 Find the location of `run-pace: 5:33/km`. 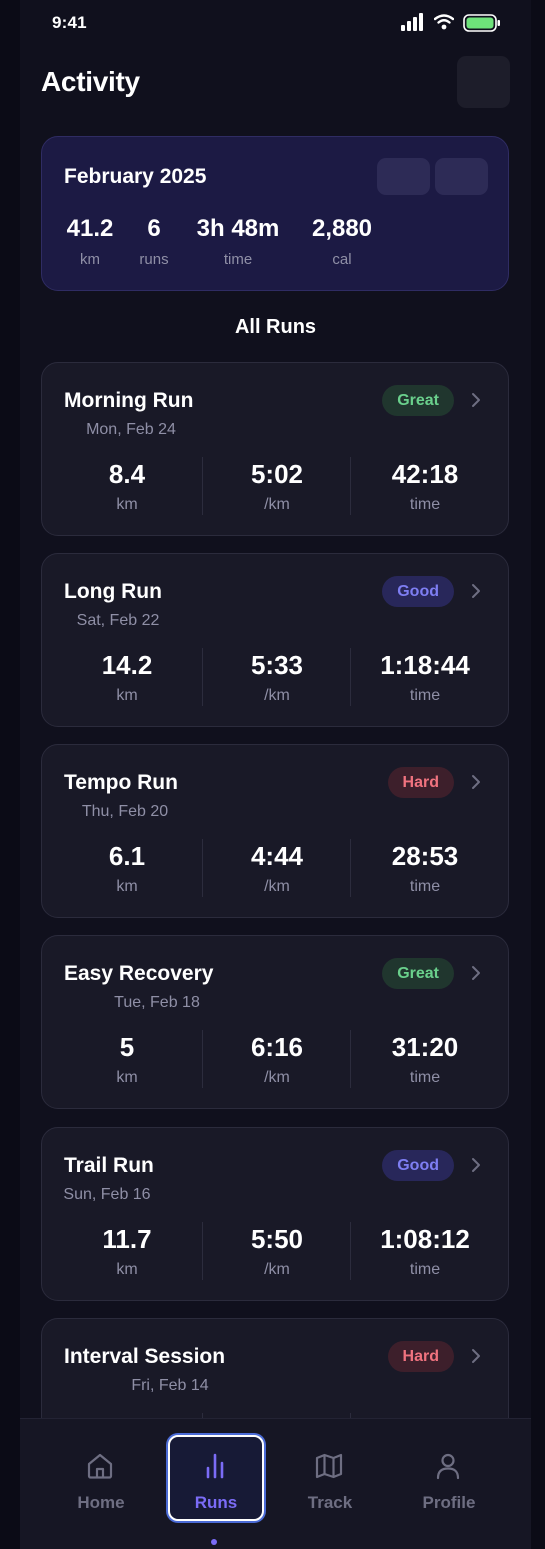

run-pace: 5:33/km is located at coordinates (277, 677).